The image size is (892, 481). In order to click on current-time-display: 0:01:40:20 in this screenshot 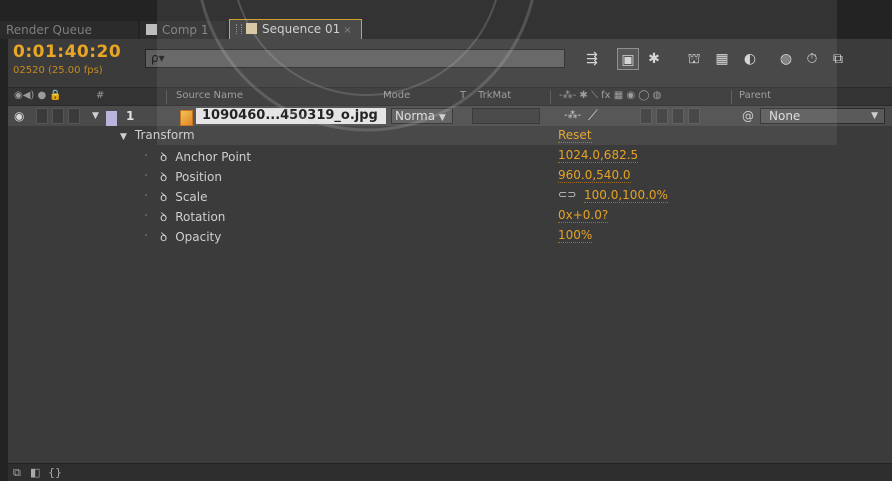, I will do `click(67, 52)`.